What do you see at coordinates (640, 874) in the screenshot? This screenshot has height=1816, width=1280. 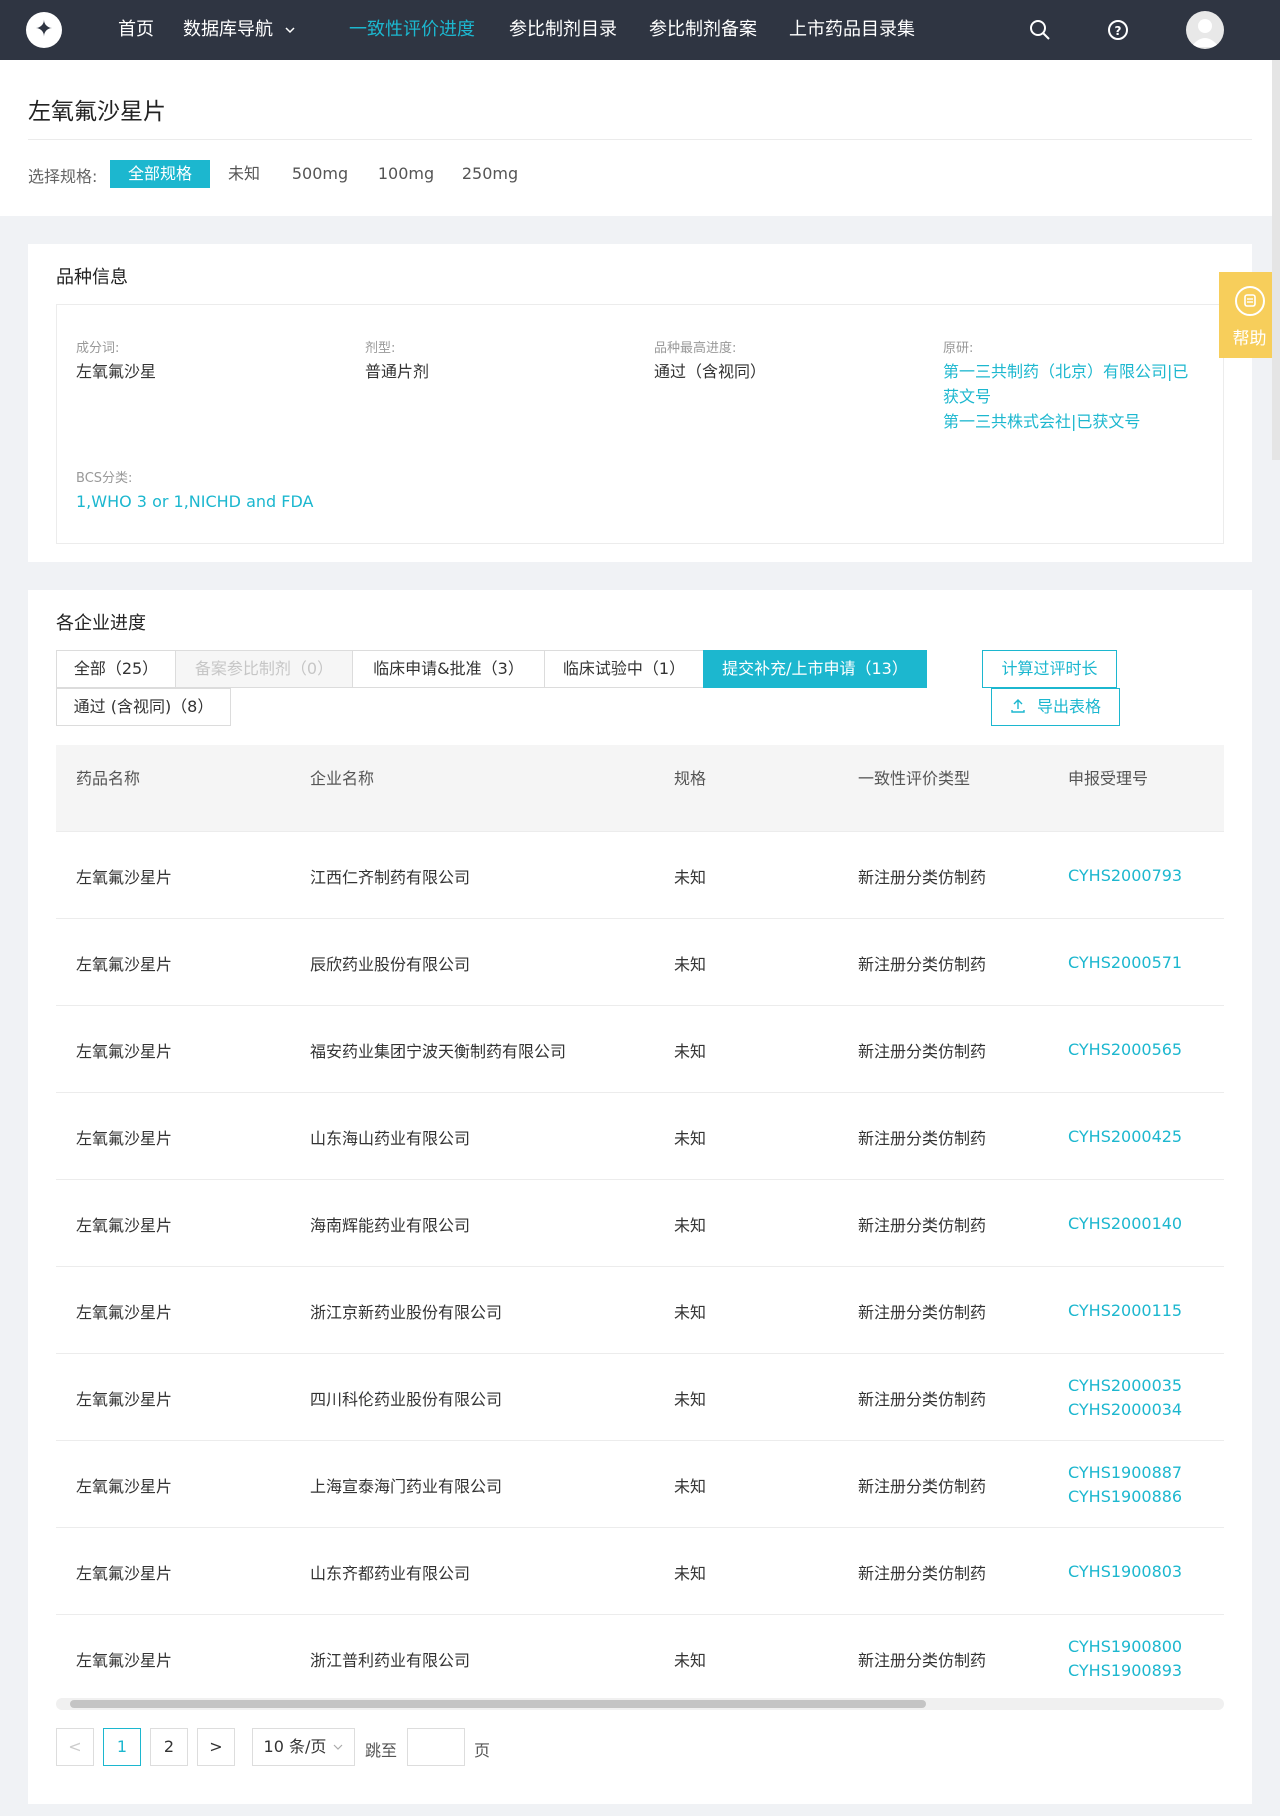 I see `table-row: 左氧氟沙星片 江西仁齐制药有限公司 未知 新注册分类仿制药 CYHS2000793` at bounding box center [640, 874].